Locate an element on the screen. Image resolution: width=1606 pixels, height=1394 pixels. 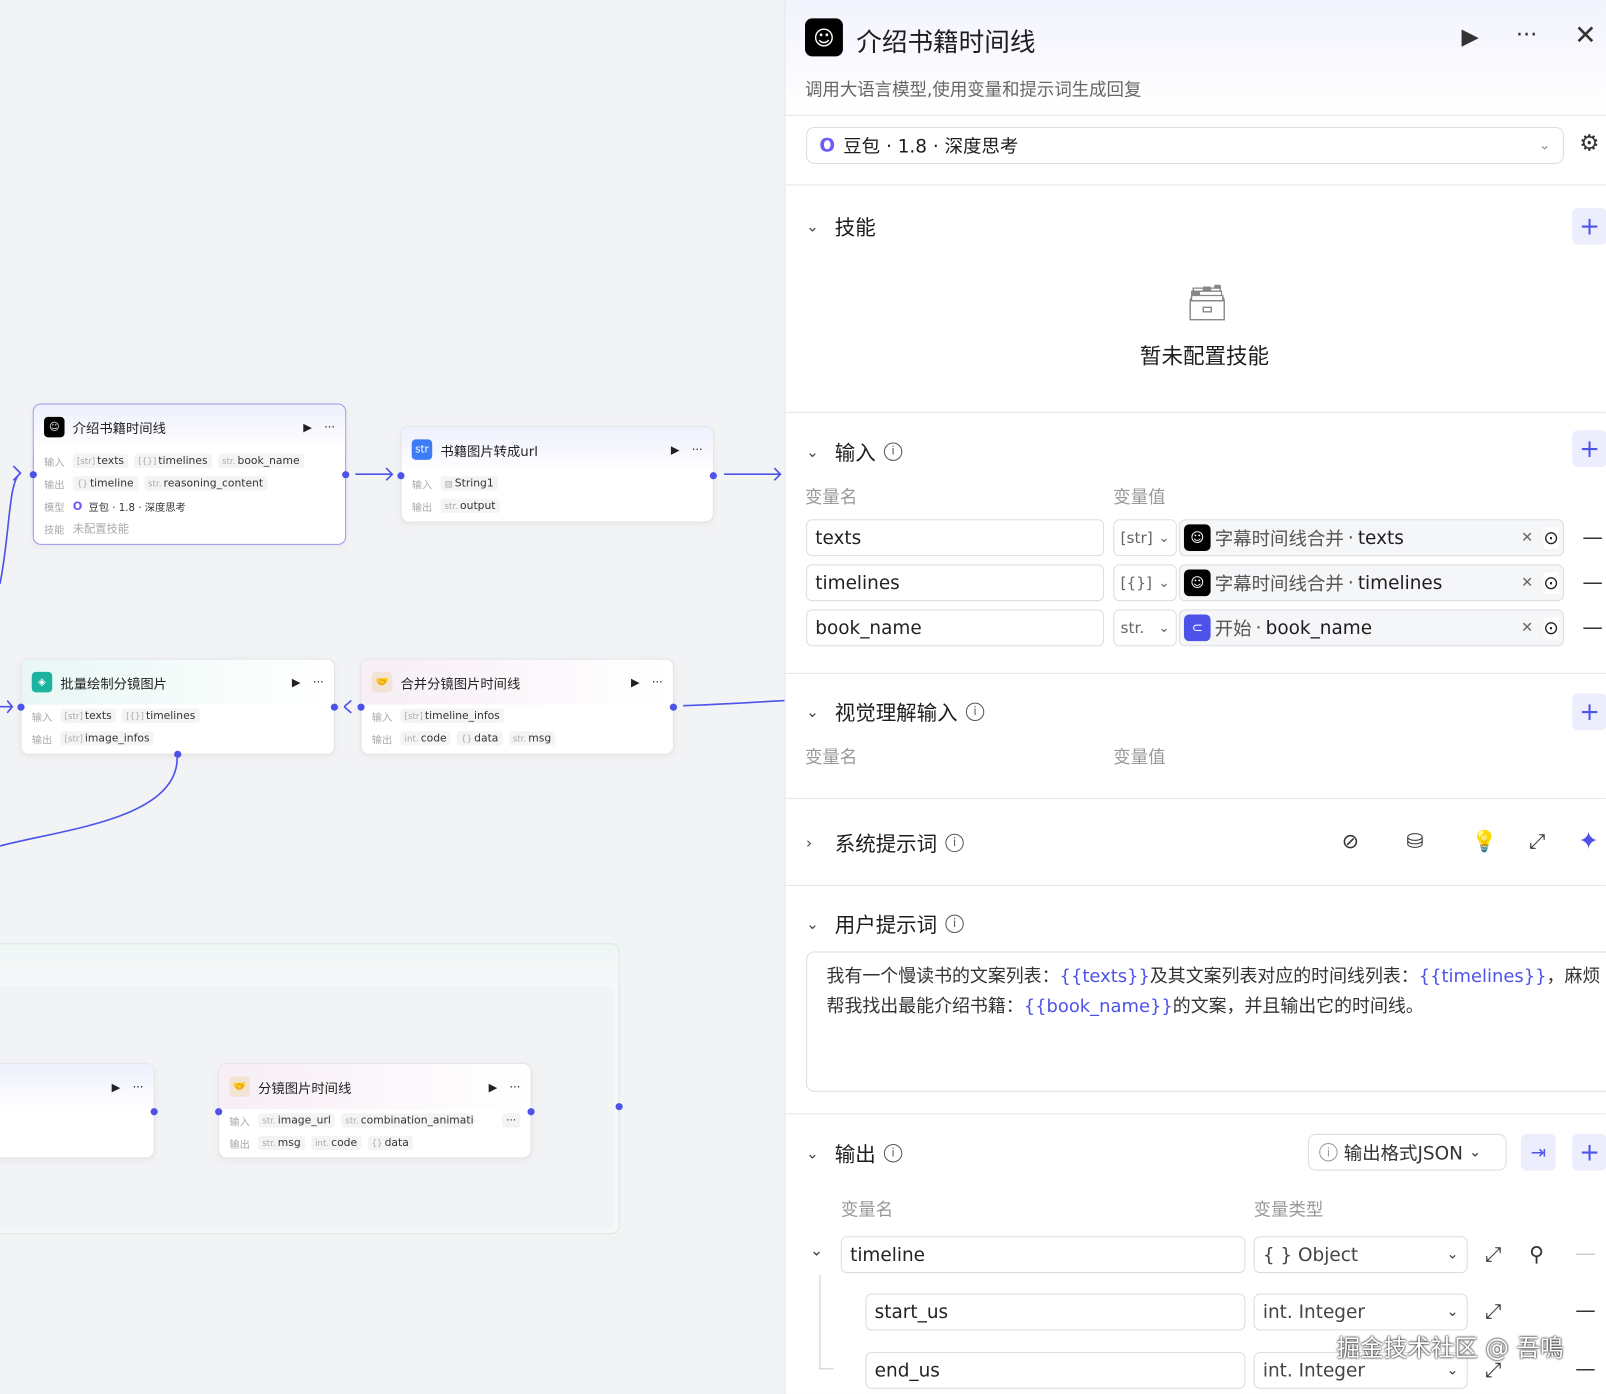
close-icon: ✕ is located at coordinates (1585, 35).